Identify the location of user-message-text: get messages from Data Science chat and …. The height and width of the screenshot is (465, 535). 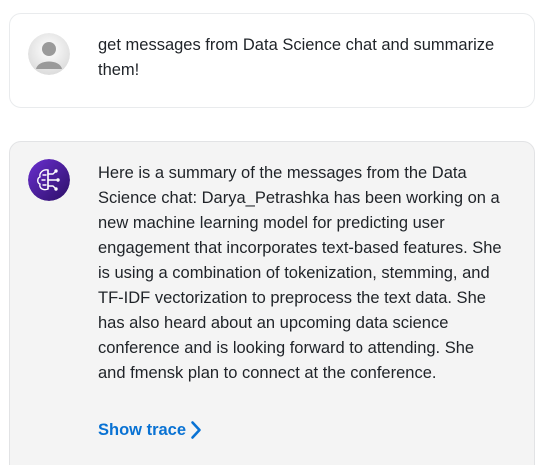
(296, 57).